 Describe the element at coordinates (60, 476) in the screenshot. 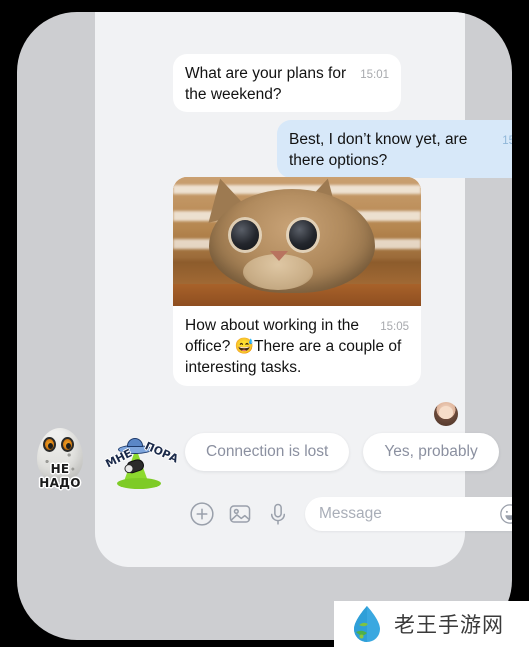

I see `owl-sticker-label: НЕ НАДО` at that location.